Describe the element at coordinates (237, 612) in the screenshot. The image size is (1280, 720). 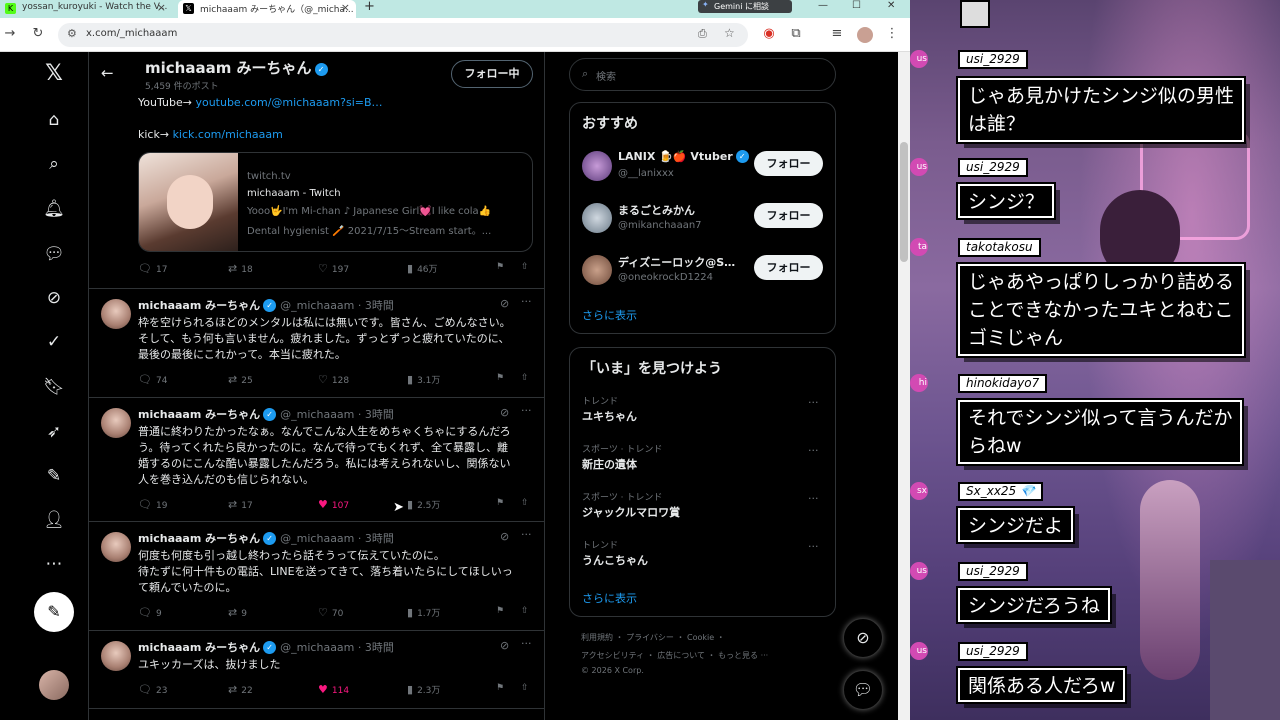
I see `repost-button: ⇄ 9` at that location.